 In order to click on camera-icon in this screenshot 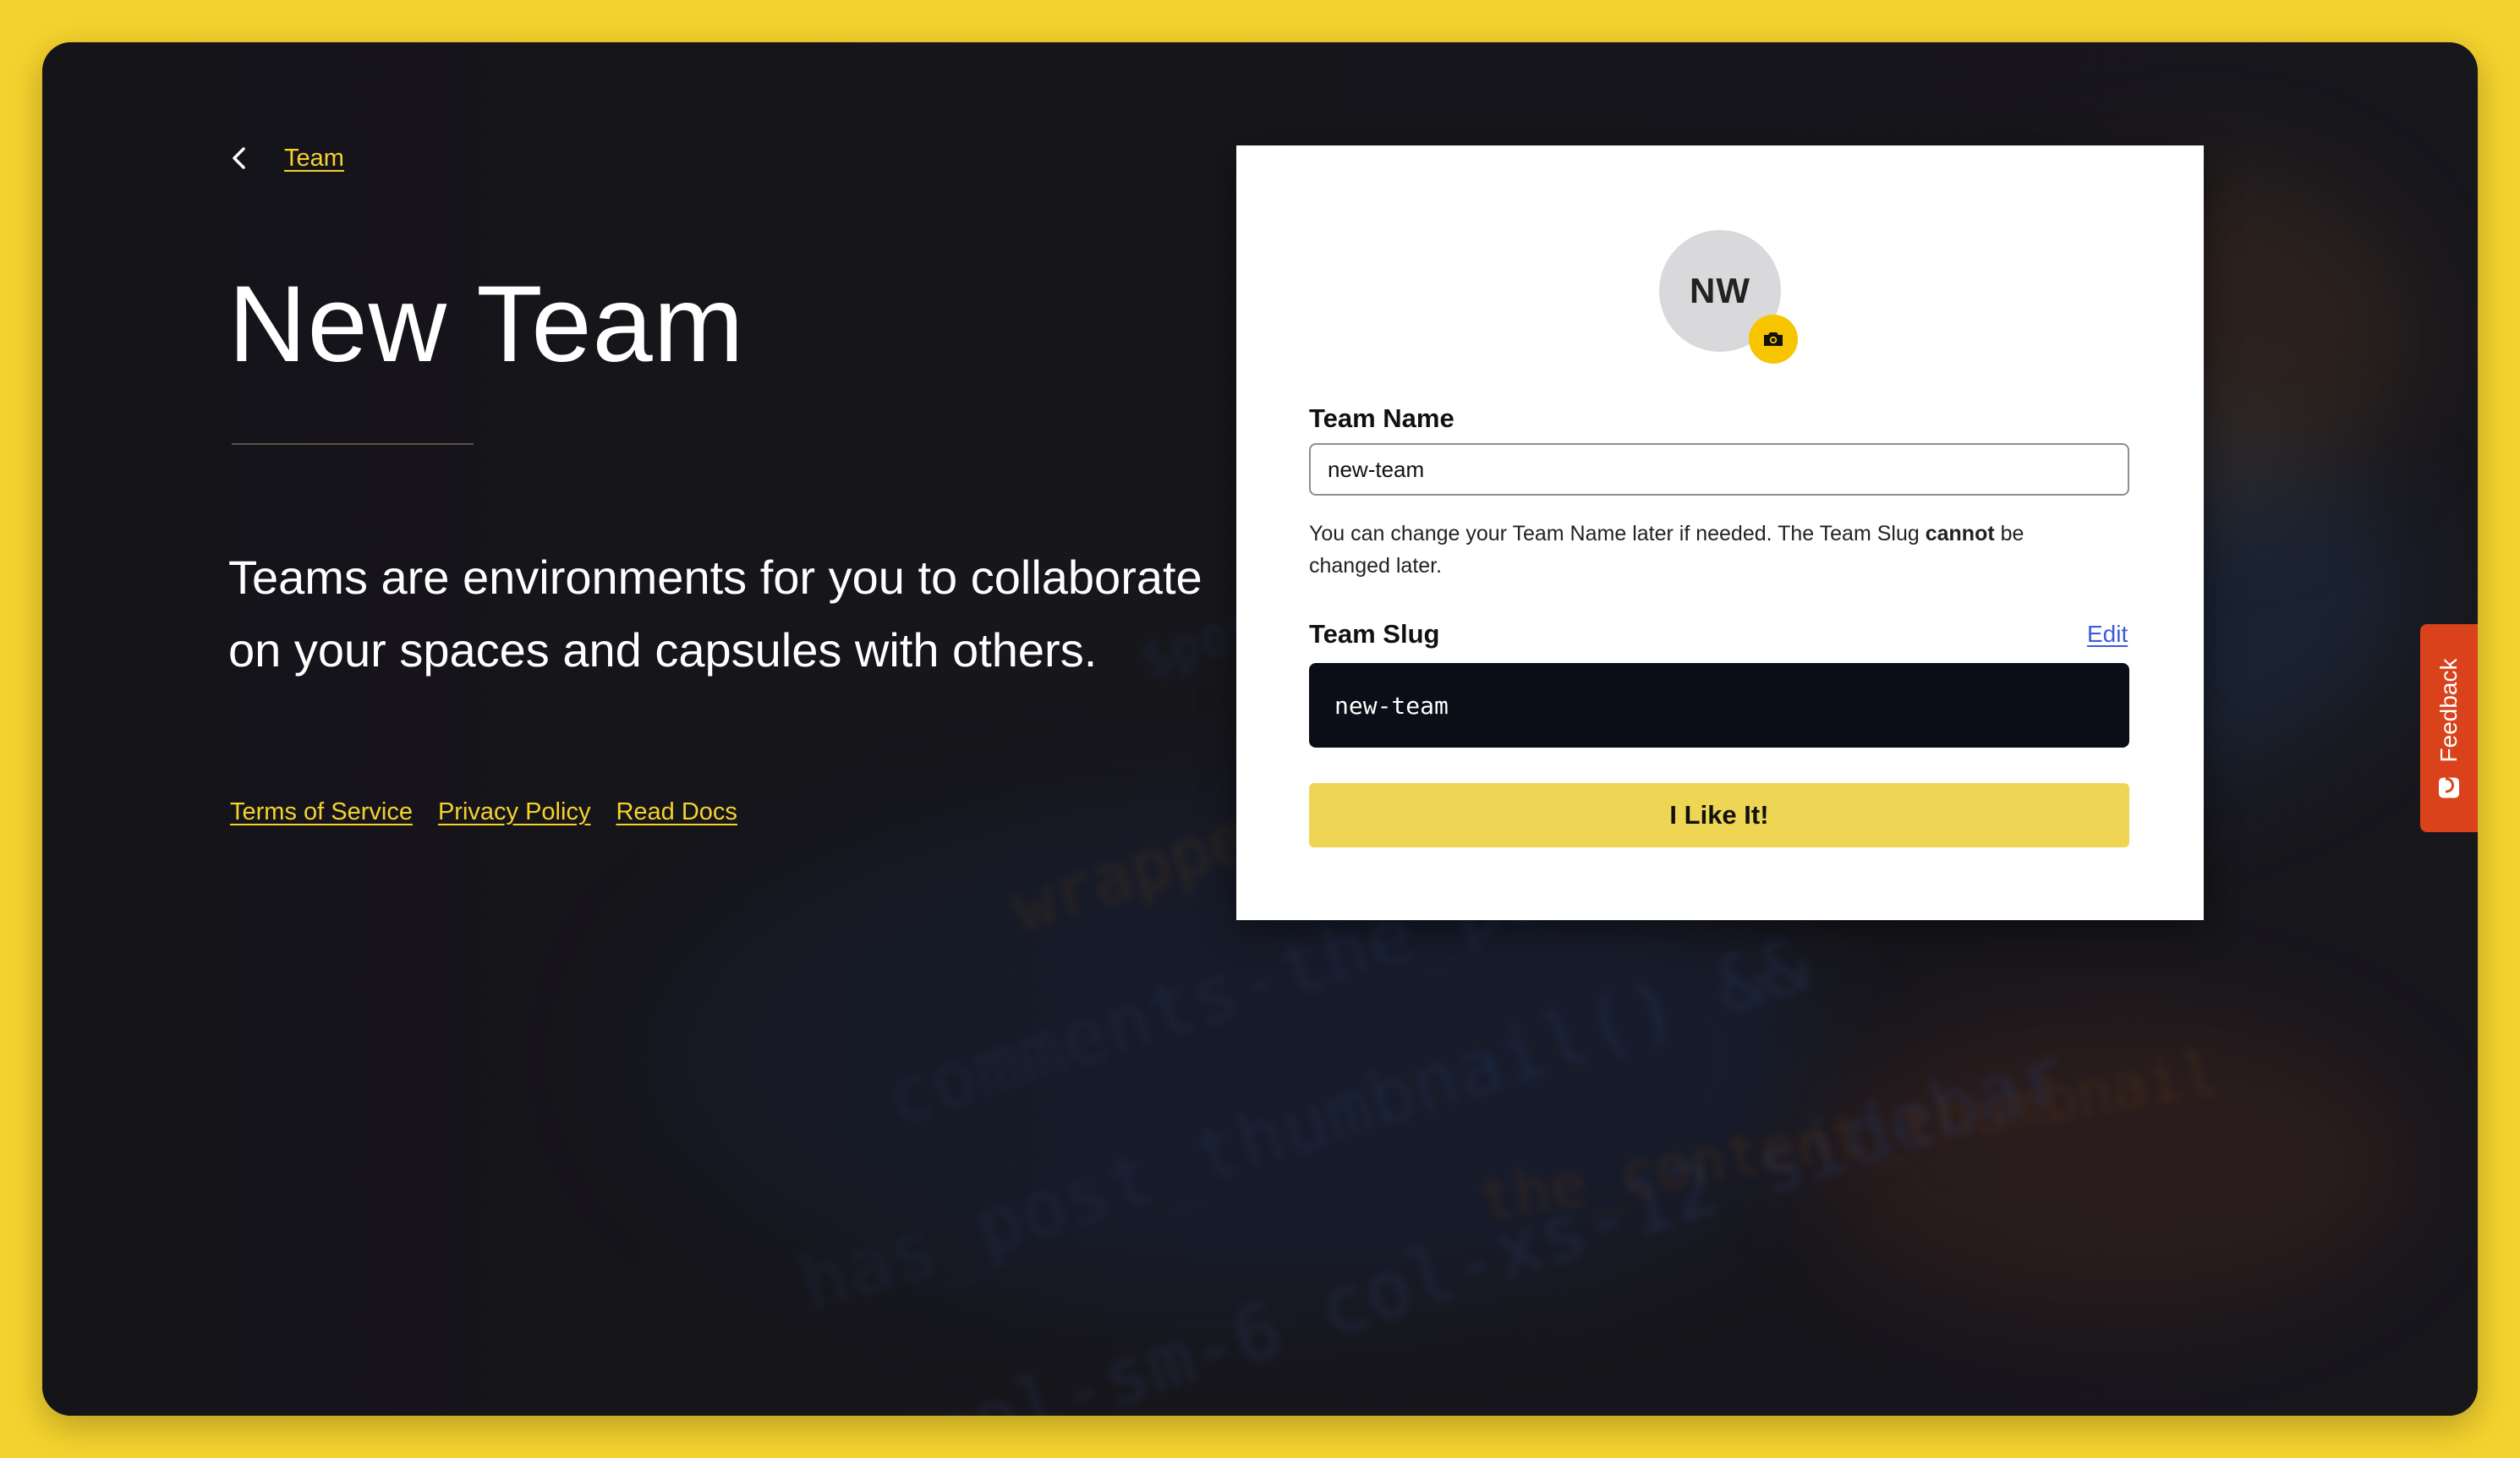, I will do `click(1774, 339)`.